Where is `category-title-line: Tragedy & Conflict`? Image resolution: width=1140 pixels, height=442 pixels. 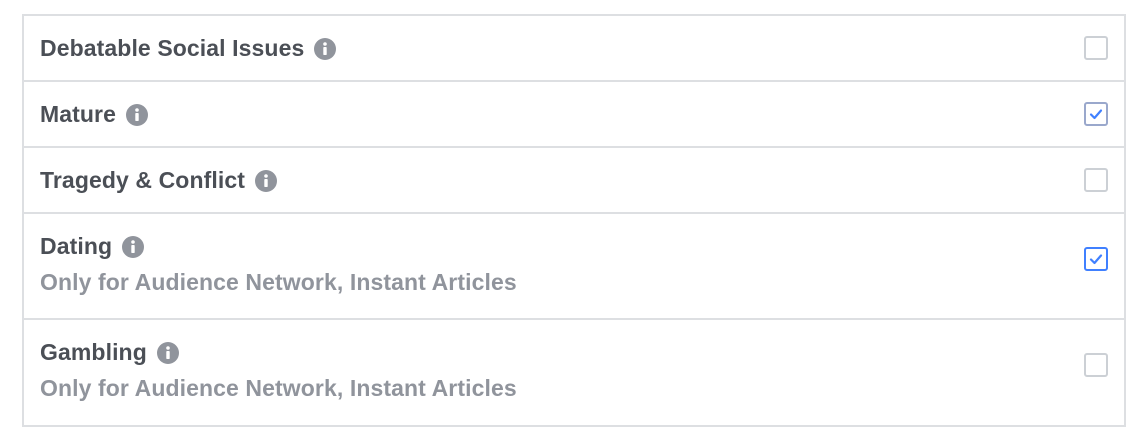 category-title-line: Tragedy & Conflict is located at coordinates (158, 180).